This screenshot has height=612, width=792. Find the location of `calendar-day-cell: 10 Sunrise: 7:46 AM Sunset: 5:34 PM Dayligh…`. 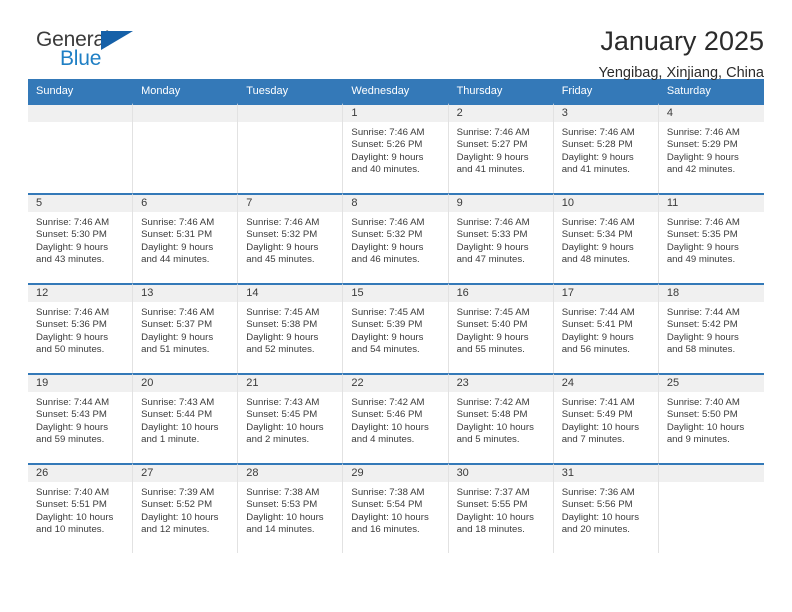

calendar-day-cell: 10 Sunrise: 7:46 AM Sunset: 5:34 PM Dayligh… is located at coordinates (606, 238).